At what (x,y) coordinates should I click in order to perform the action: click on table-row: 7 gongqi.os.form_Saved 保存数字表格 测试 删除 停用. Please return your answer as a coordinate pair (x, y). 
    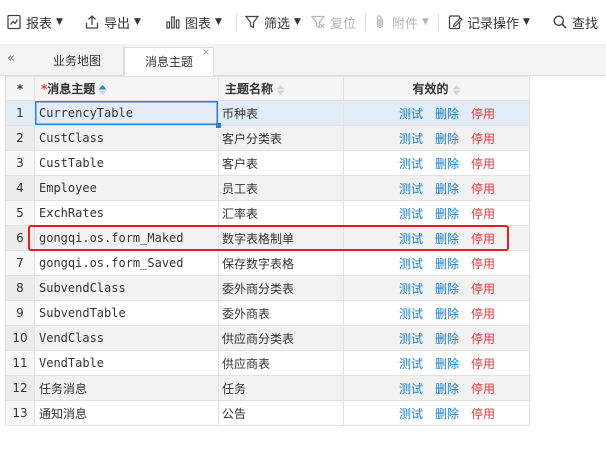
    Looking at the image, I should click on (267, 263).